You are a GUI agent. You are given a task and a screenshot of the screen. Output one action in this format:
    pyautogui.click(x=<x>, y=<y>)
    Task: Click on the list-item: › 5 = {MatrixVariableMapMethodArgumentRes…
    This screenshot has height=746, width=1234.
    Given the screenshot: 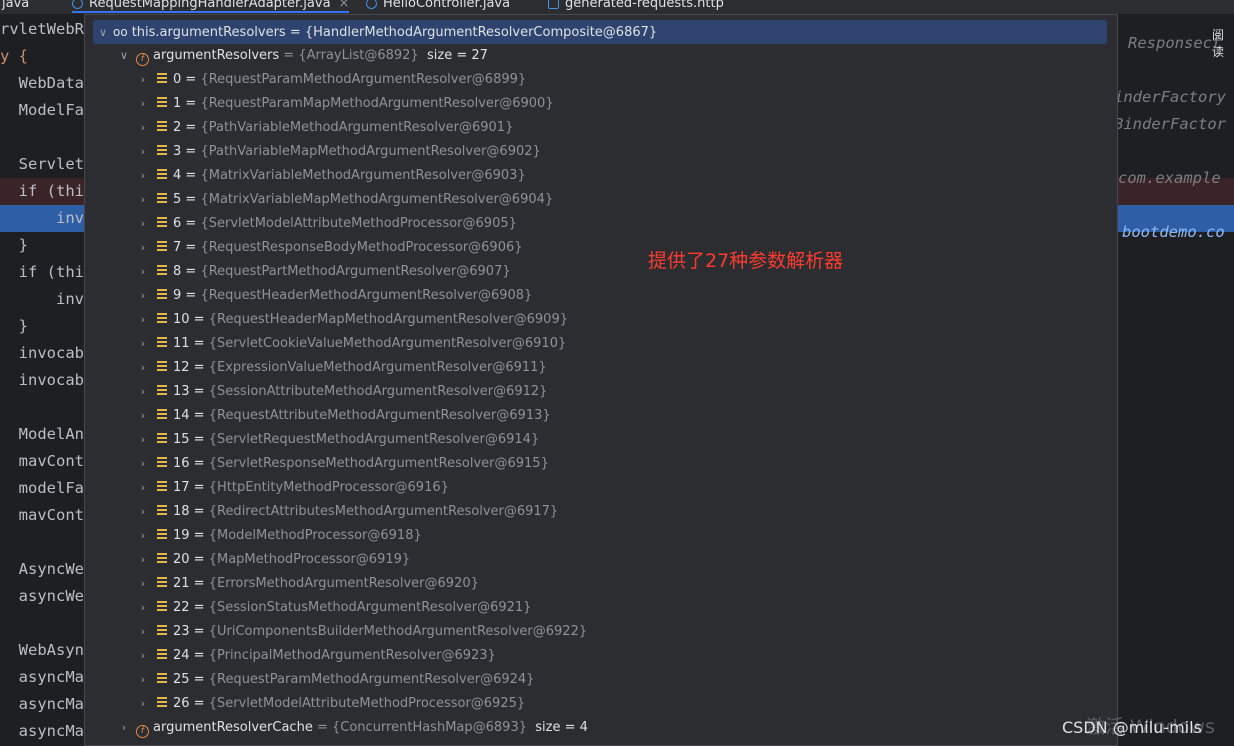 What is the action you would take?
    pyautogui.click(x=601, y=200)
    